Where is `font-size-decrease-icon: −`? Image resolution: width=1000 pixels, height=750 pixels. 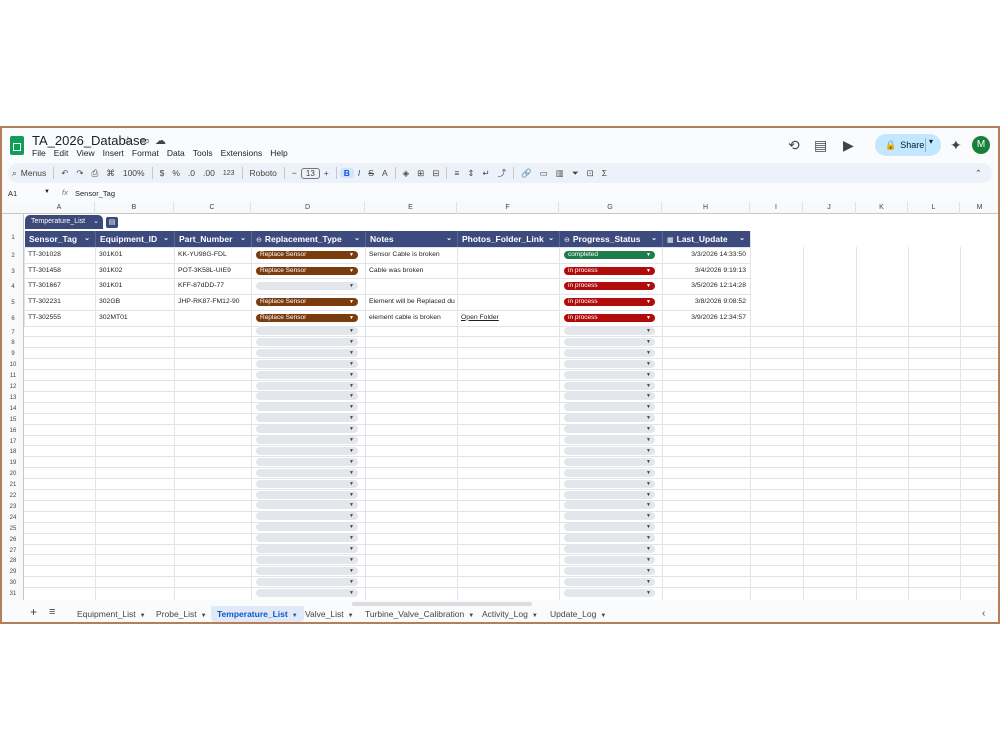 font-size-decrease-icon: − is located at coordinates (294, 173).